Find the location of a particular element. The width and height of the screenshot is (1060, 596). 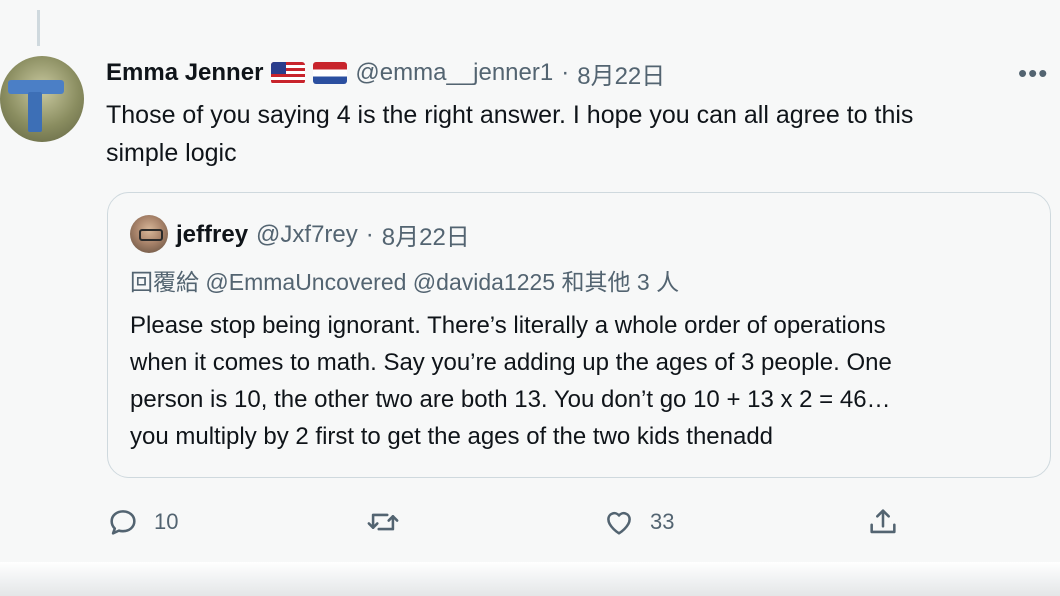

us-flag-icon is located at coordinates (288, 73).